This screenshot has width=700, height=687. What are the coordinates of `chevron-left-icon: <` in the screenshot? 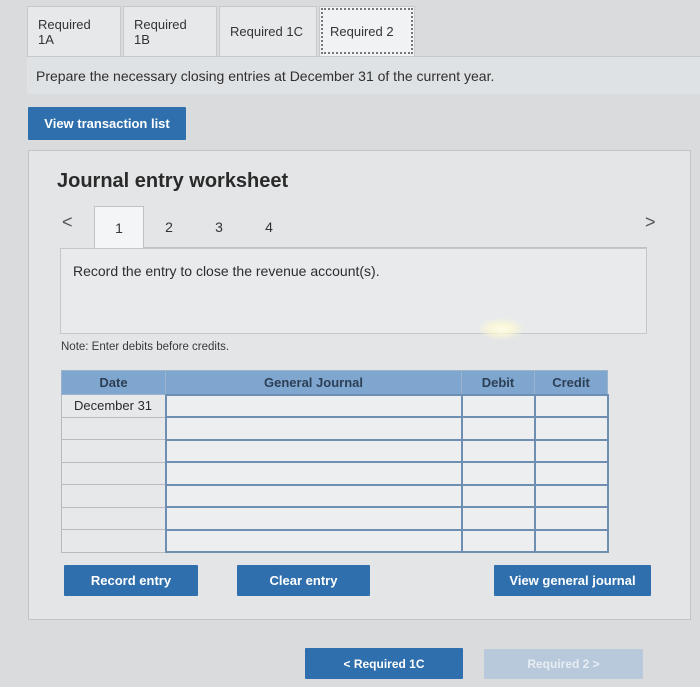 It's located at (67, 222).